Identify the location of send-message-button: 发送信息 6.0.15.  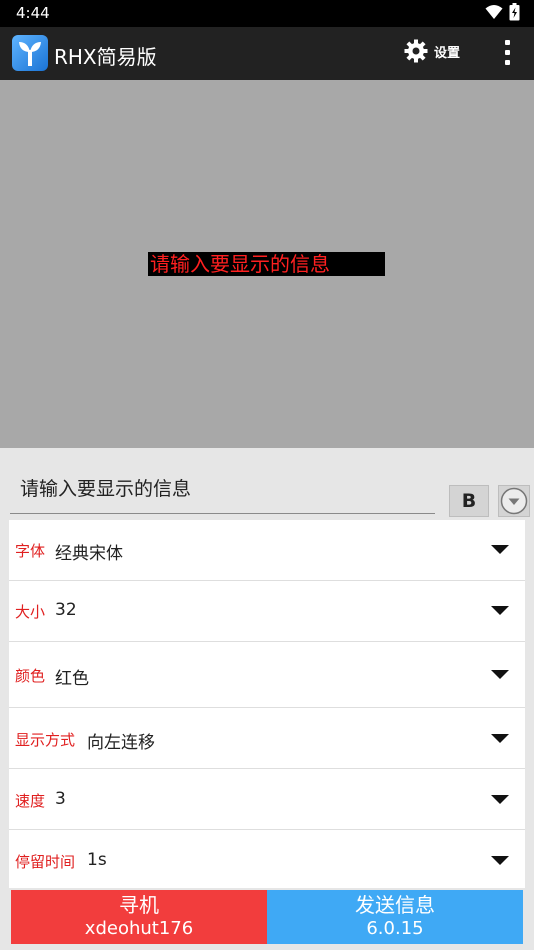
(395, 917).